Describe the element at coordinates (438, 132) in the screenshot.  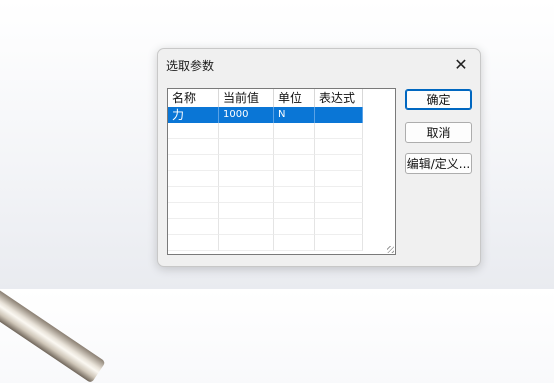
I see `cancel-button: 取消` at that location.